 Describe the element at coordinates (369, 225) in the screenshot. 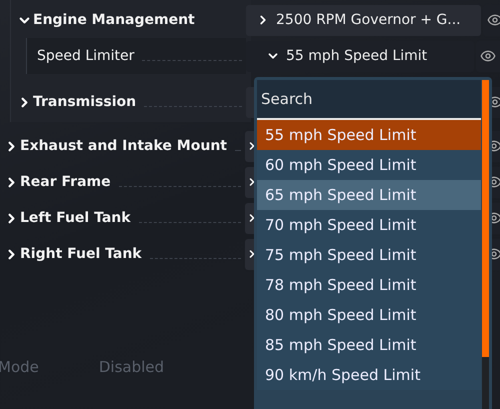

I see `dropdown-option: 70 mph Speed Limit` at that location.